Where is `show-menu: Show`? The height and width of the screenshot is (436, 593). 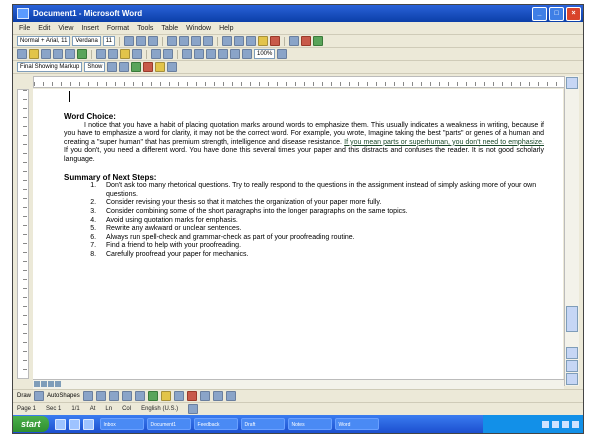
show-menu: Show is located at coordinates (95, 67).